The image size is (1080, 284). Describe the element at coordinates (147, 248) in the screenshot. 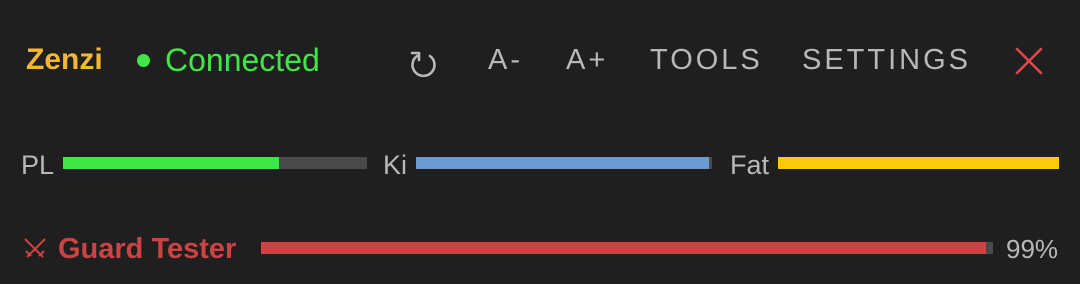

I see `target-name: Guard Tester` at that location.